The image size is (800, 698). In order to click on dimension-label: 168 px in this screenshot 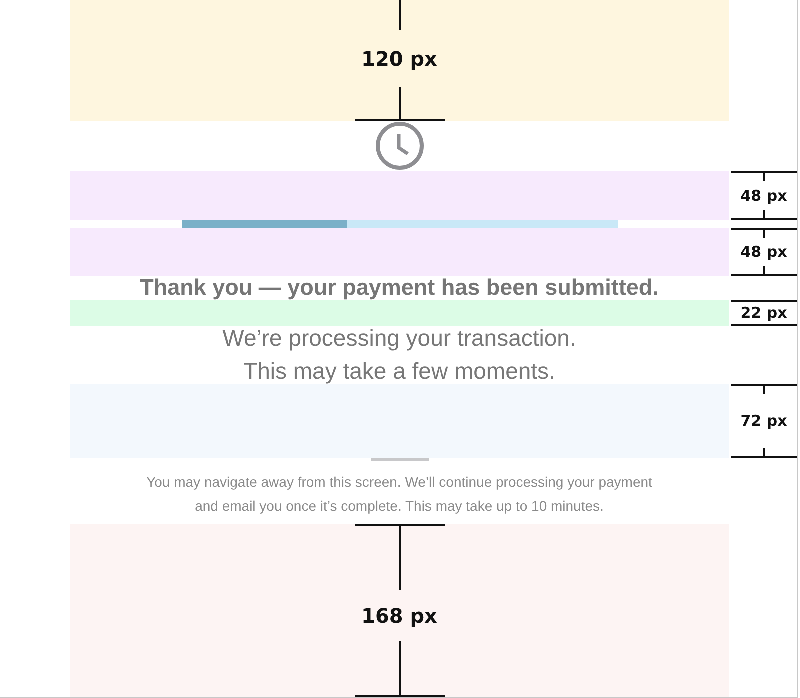, I will do `click(400, 616)`.